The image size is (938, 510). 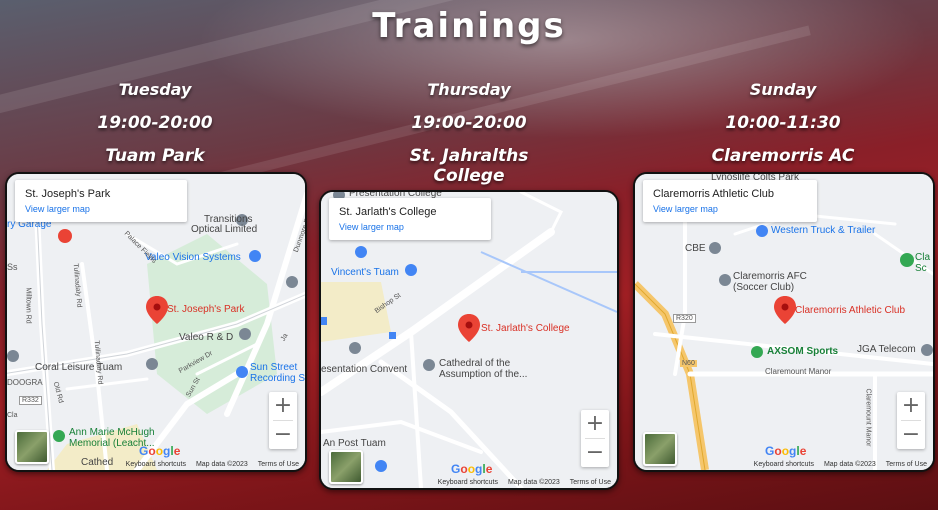 What do you see at coordinates (688, 363) in the screenshot?
I see `road-label: N60` at bounding box center [688, 363].